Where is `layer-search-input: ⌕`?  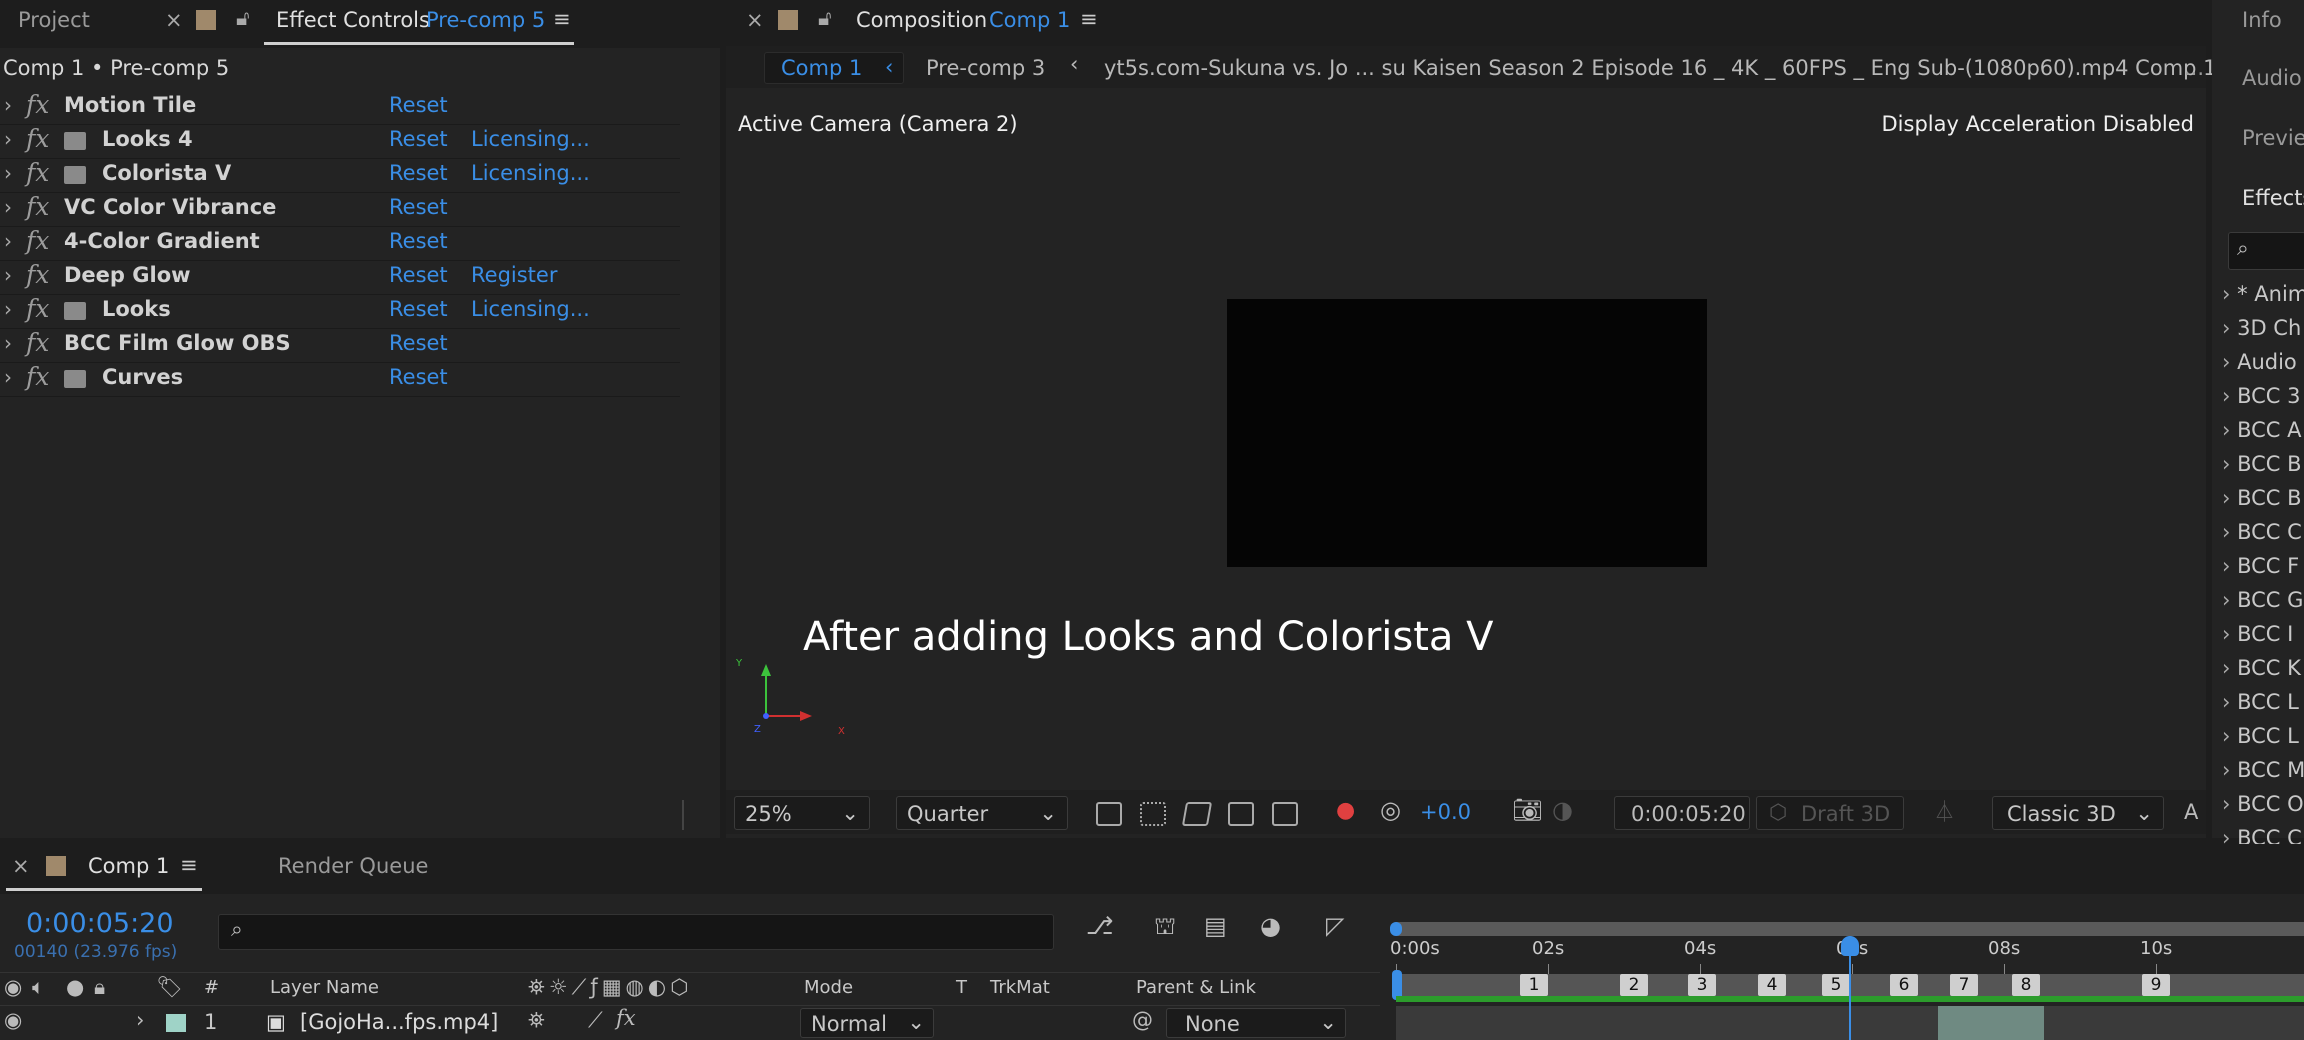
layer-search-input: ⌕ is located at coordinates (636, 932).